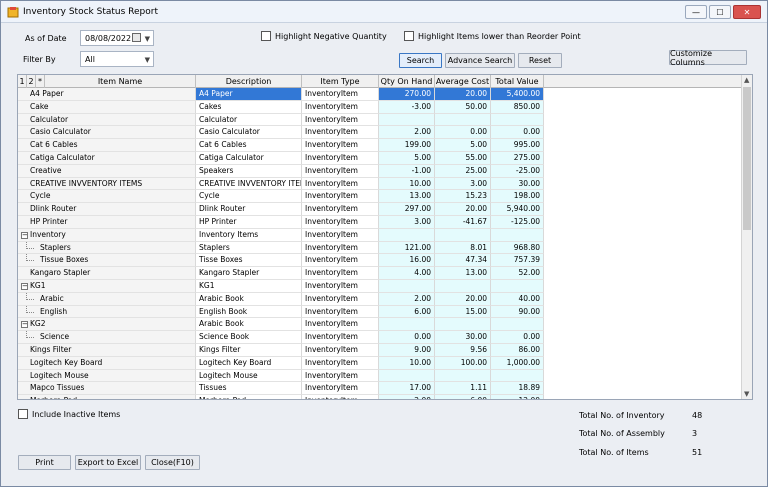  I want to click on cell-description: Arabic Book, so click(249, 299).